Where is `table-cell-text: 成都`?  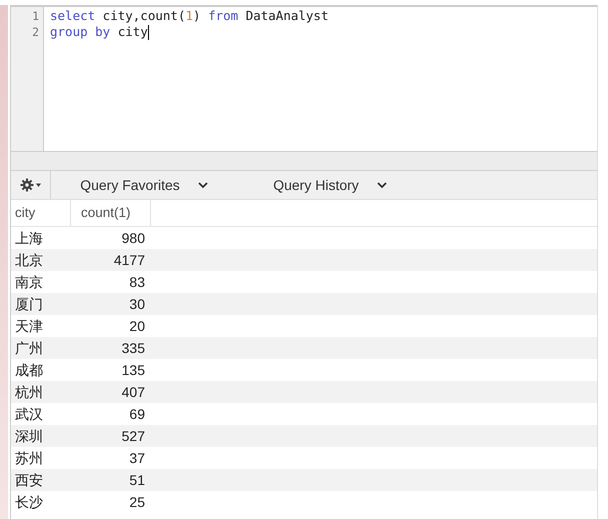
table-cell-text: 成都 is located at coordinates (29, 370).